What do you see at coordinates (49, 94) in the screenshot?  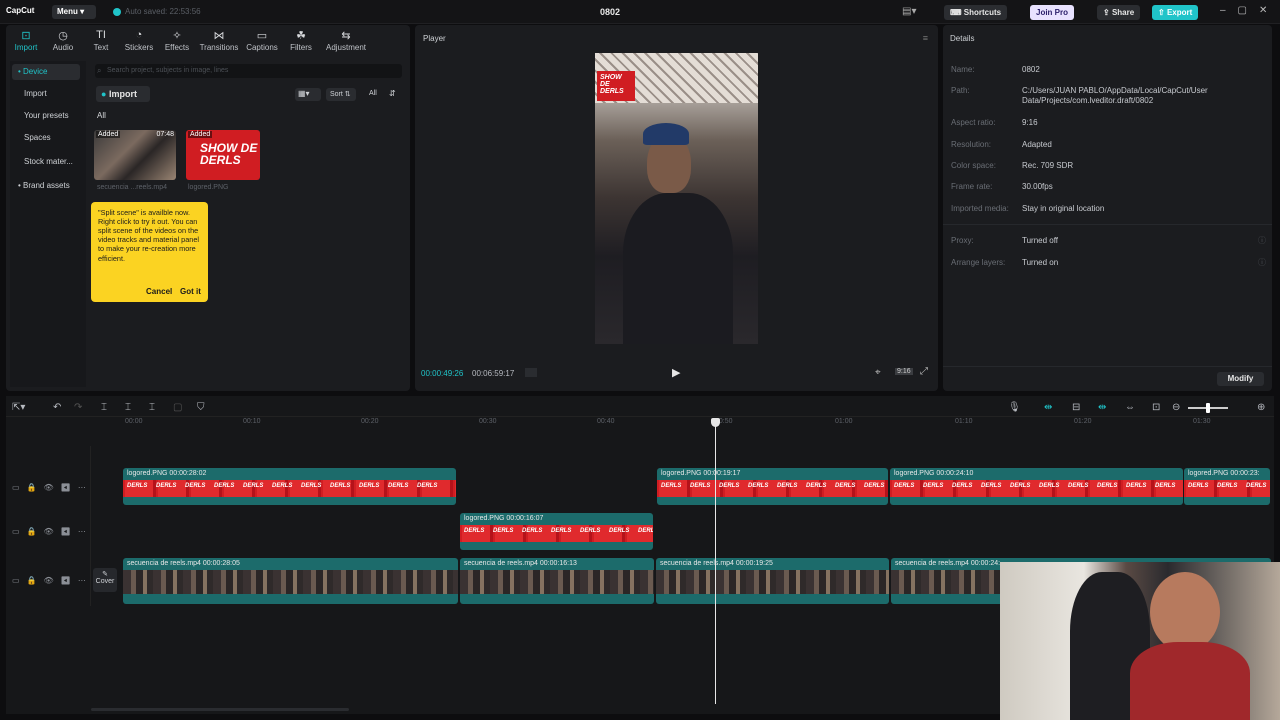 I see `sidebar-item-import: Import` at bounding box center [49, 94].